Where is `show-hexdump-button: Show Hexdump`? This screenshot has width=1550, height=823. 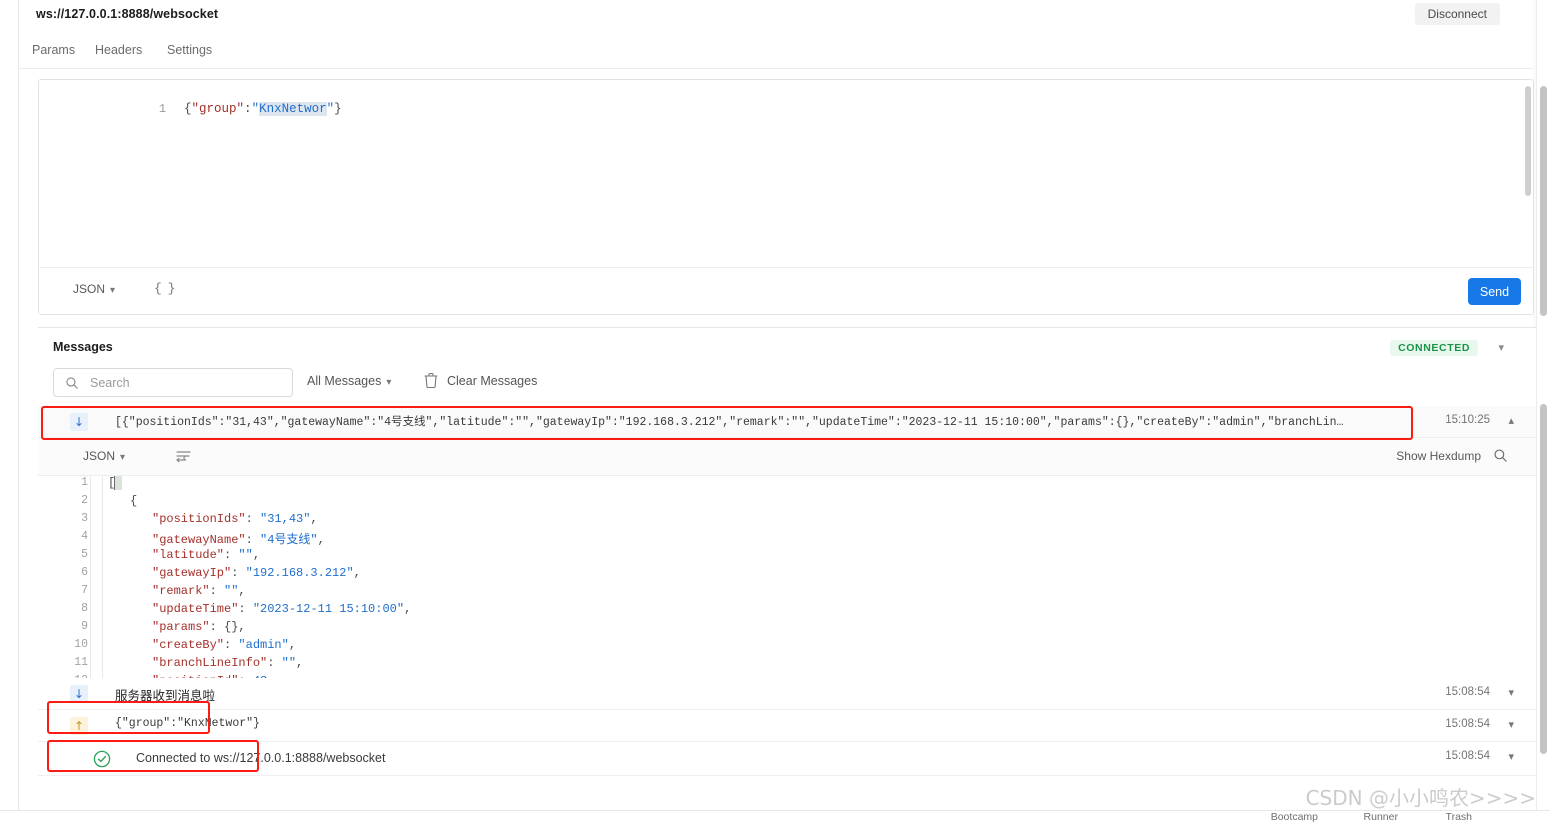 show-hexdump-button: Show Hexdump is located at coordinates (1438, 456).